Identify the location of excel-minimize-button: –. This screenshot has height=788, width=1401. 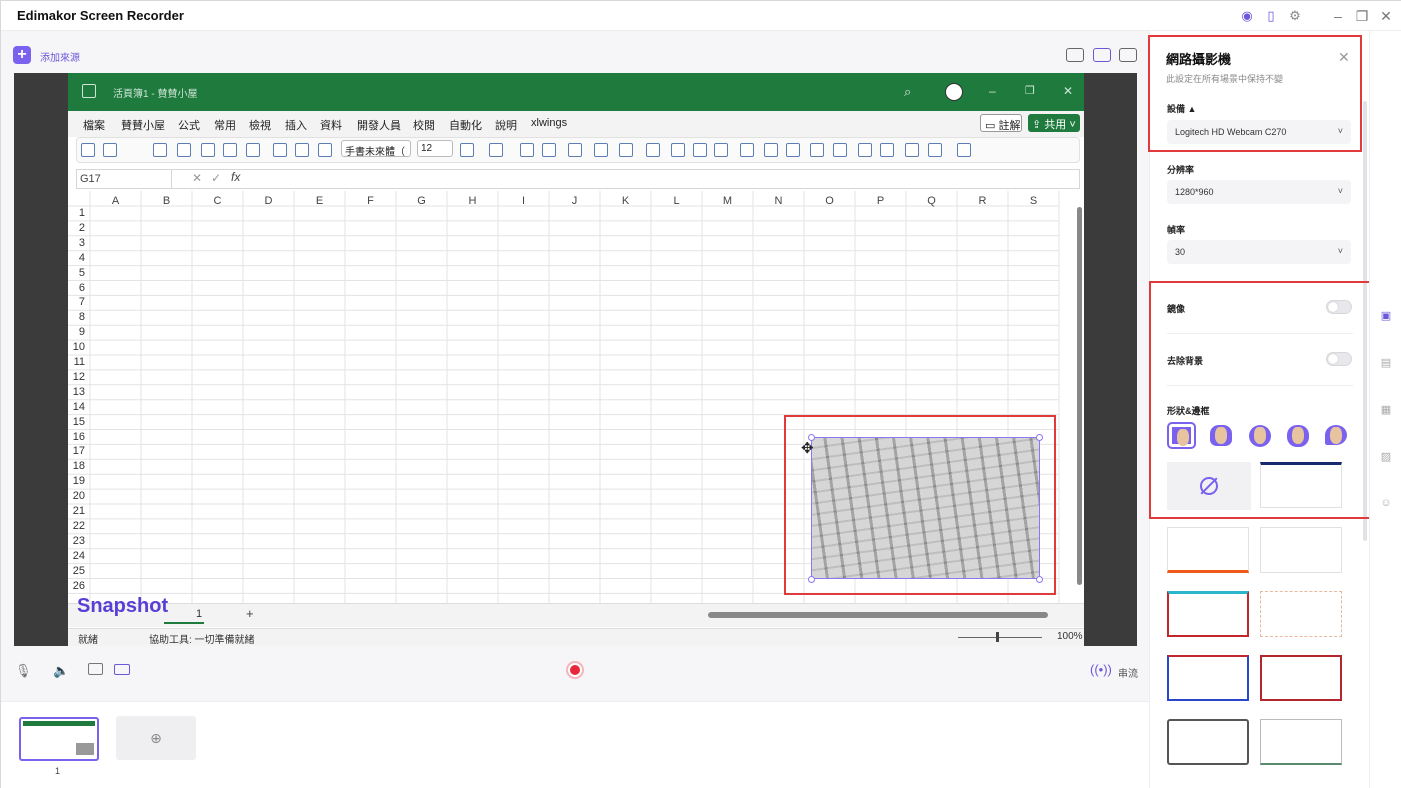
(992, 91).